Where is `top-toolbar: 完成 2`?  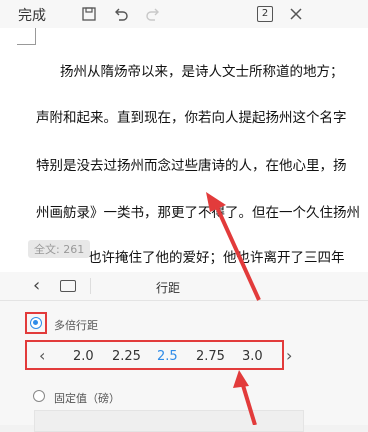 top-toolbar: 完成 2 is located at coordinates (184, 14).